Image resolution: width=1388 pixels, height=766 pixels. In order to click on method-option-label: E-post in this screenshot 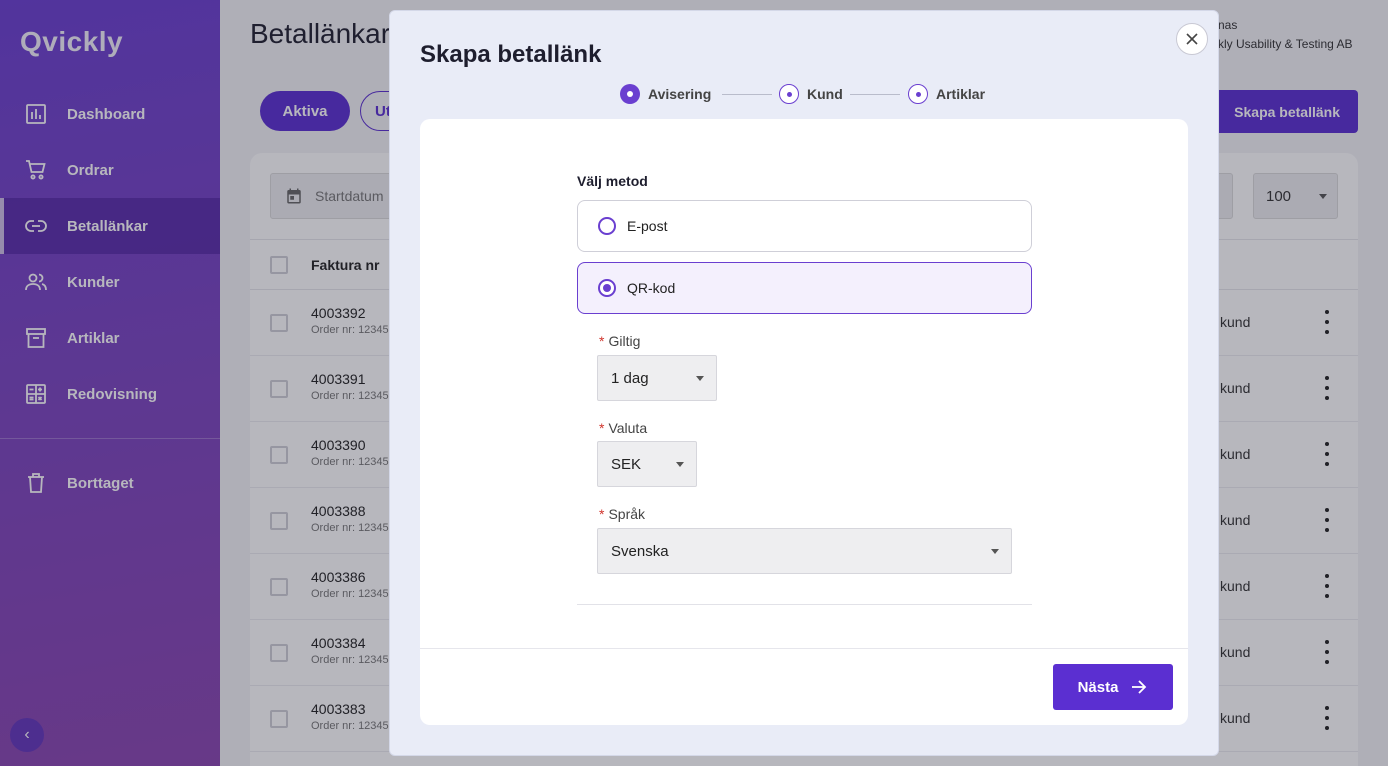, I will do `click(647, 226)`.